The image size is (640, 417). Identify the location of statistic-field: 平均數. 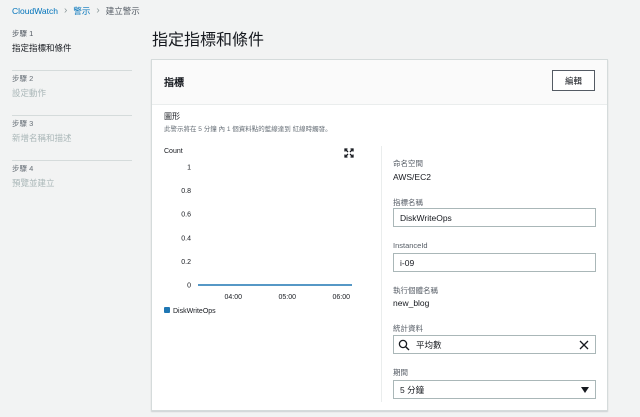
(494, 344).